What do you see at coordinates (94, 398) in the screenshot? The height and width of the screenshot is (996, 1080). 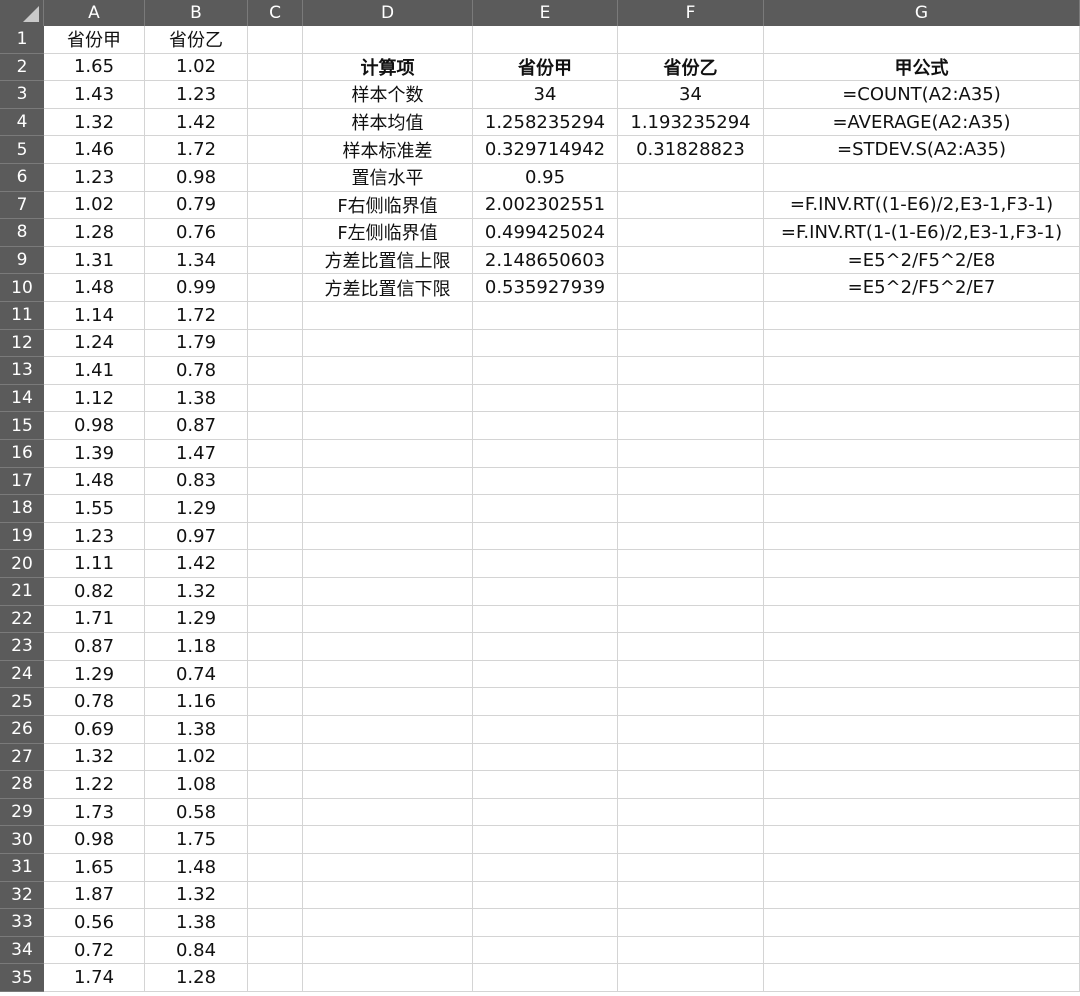 I see `cell-a14: 1.12` at bounding box center [94, 398].